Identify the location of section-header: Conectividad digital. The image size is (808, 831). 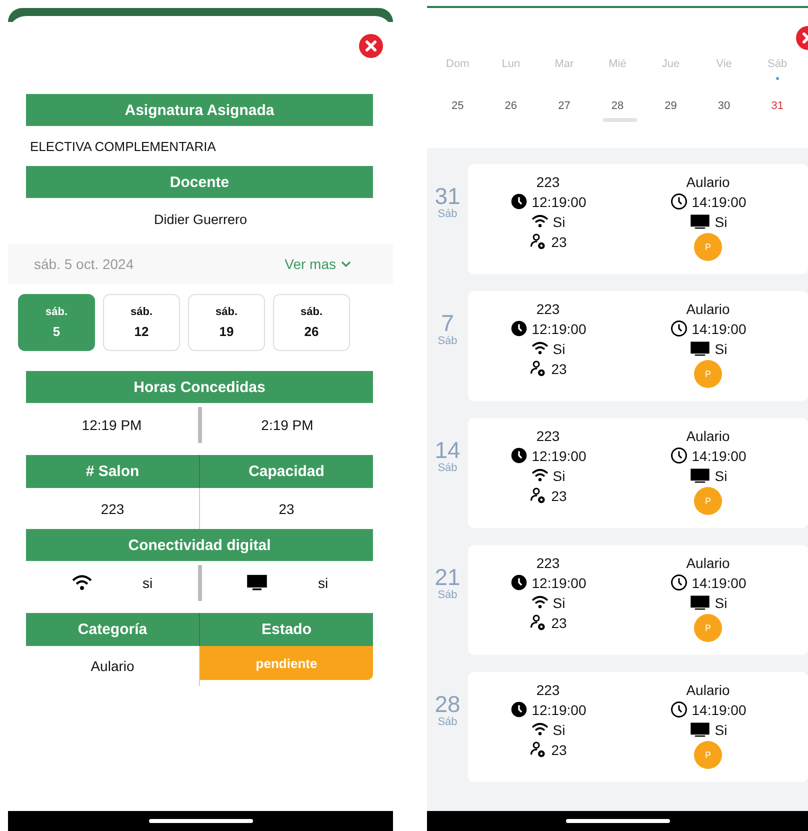
(199, 545).